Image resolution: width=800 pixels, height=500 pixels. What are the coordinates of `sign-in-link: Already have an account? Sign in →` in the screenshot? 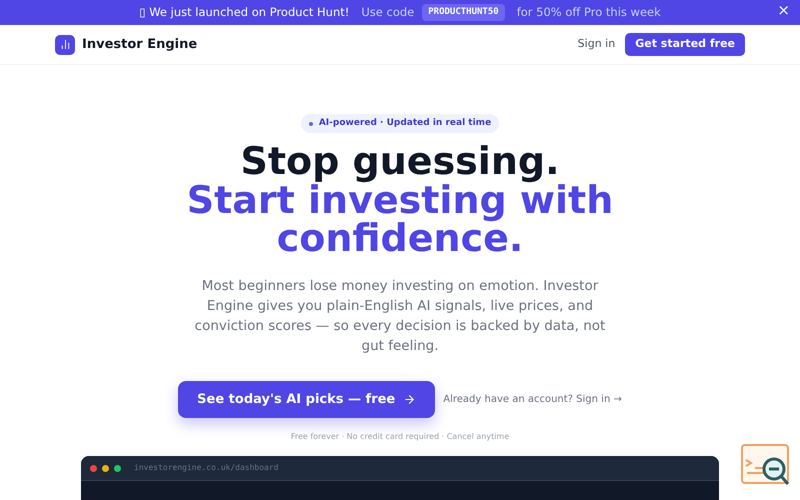 It's located at (532, 399).